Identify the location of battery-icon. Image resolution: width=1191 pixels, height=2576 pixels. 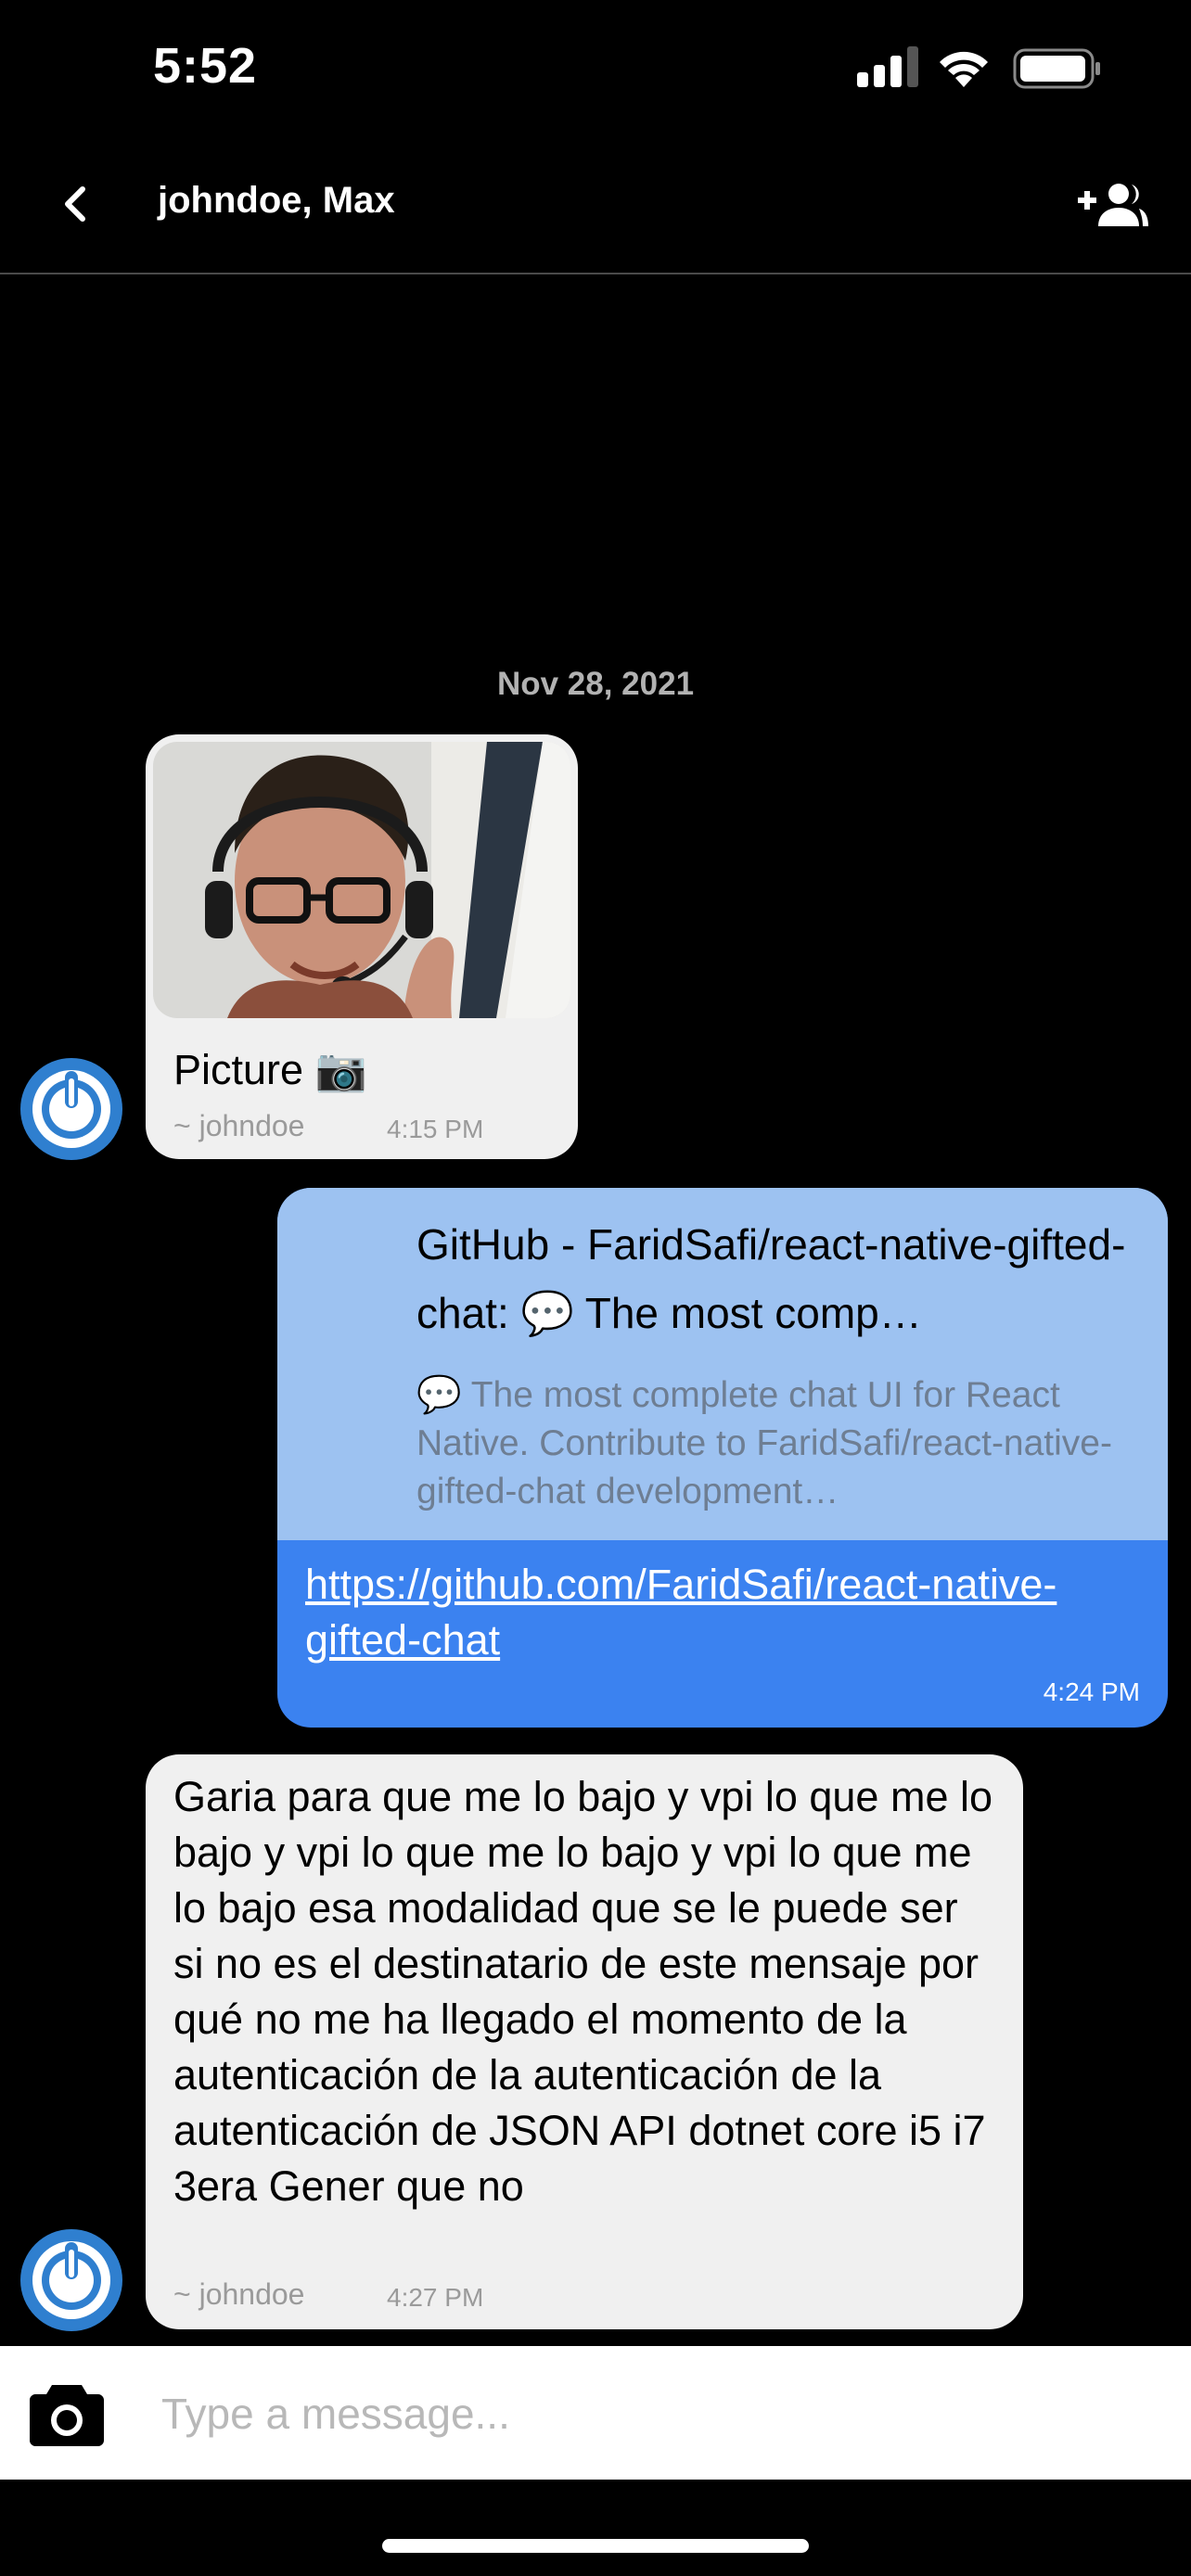
(1056, 68).